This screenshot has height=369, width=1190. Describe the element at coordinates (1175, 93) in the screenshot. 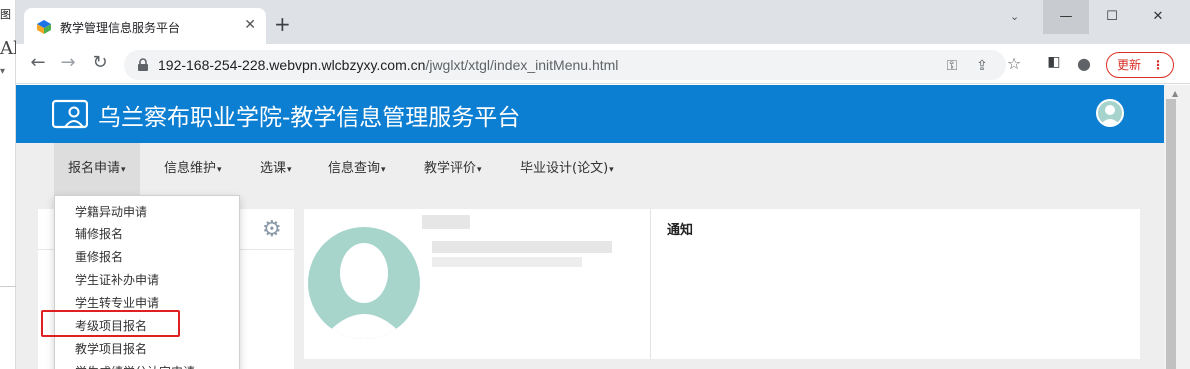

I see `scroll-up-arrow-icon: ▲` at that location.